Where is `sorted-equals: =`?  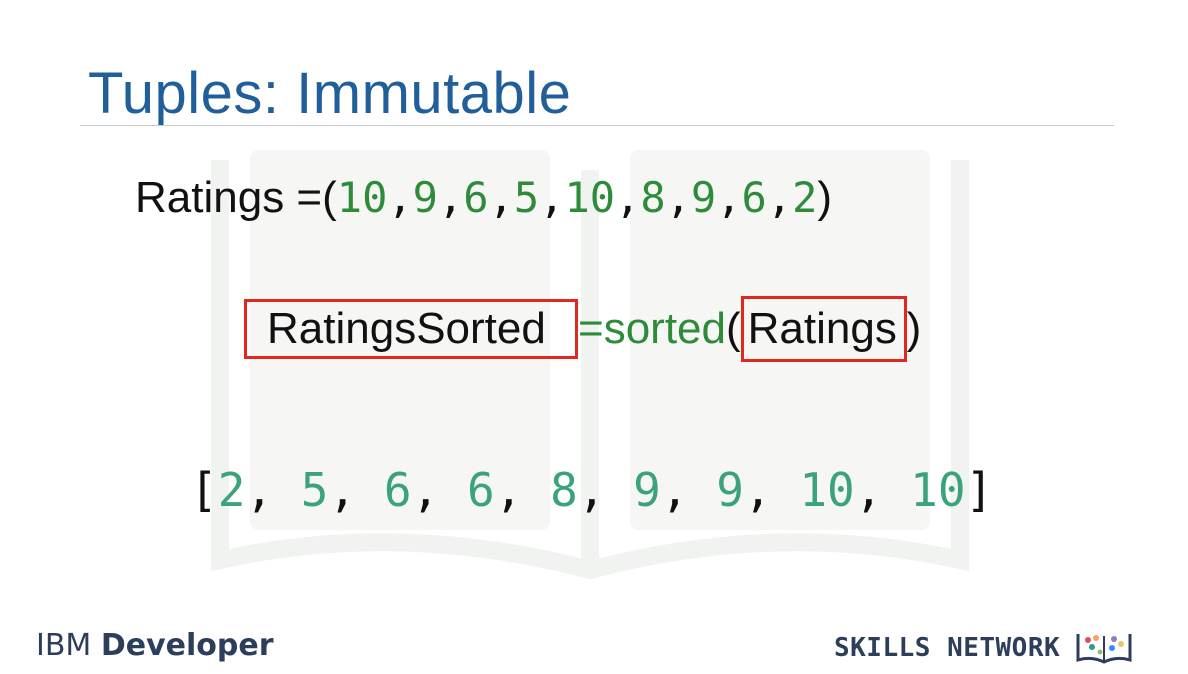 sorted-equals: = is located at coordinates (591, 328).